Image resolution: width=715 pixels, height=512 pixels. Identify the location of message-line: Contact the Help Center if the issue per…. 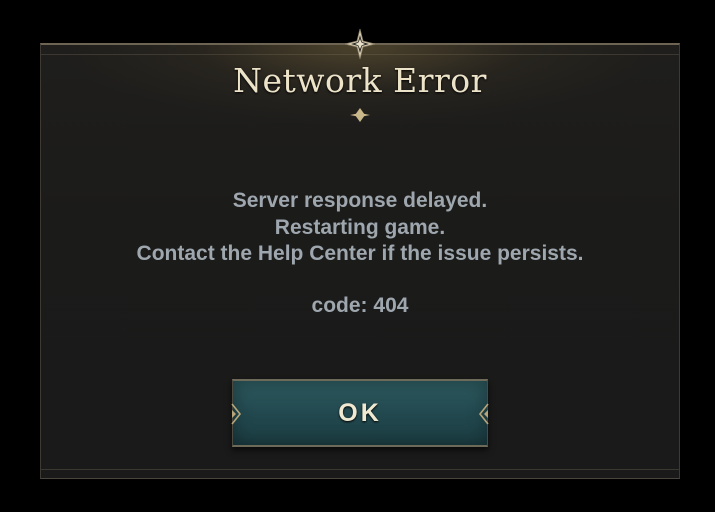
(360, 253).